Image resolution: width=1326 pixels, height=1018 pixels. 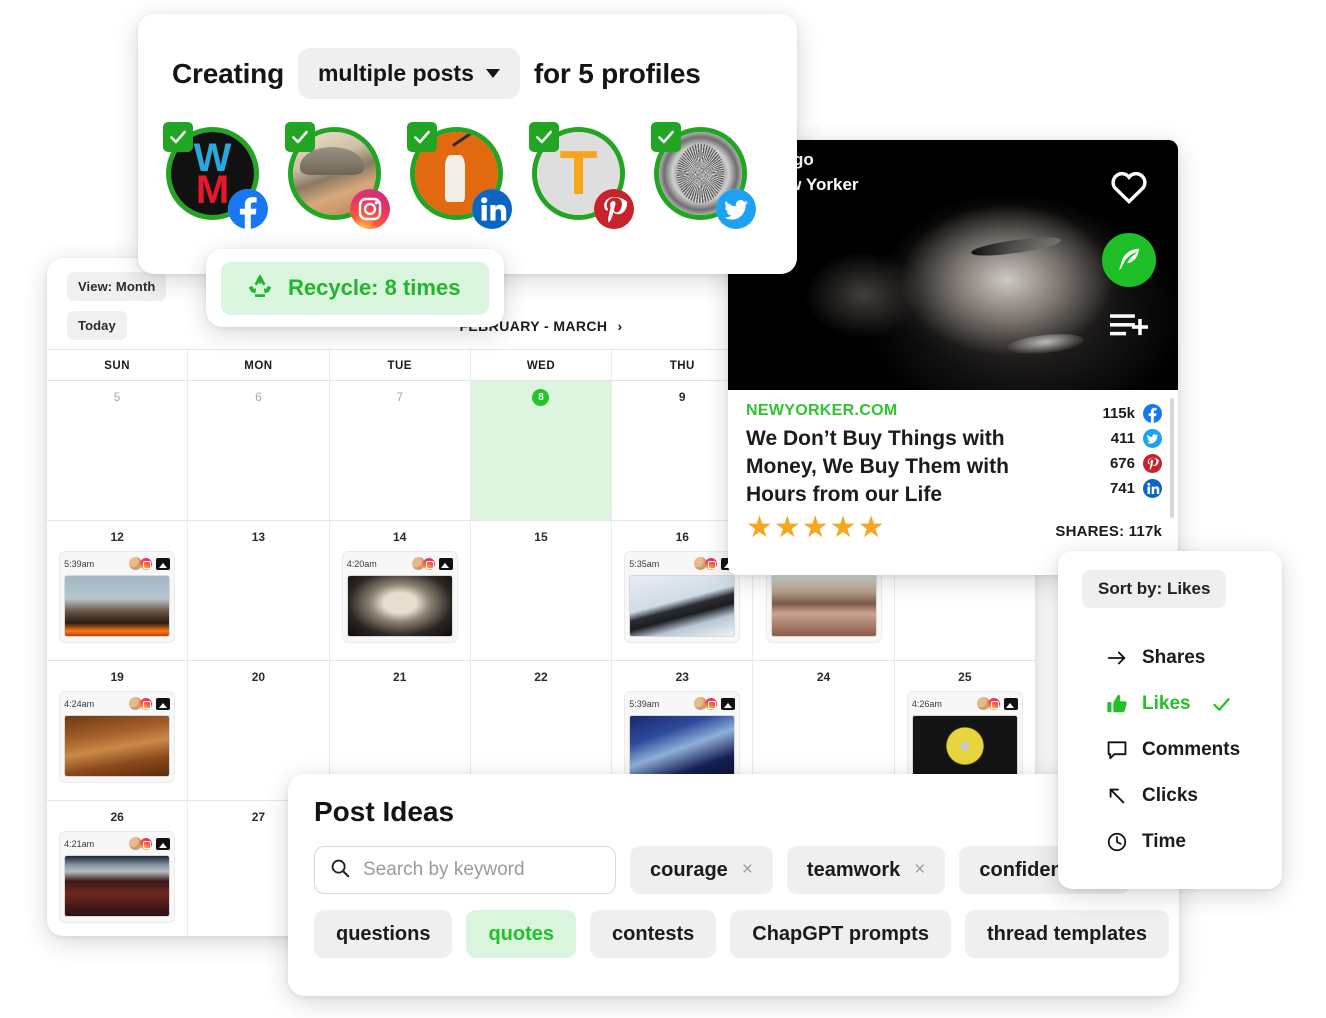 I want to click on sort-option-shares: Shares, so click(x=1170, y=658).